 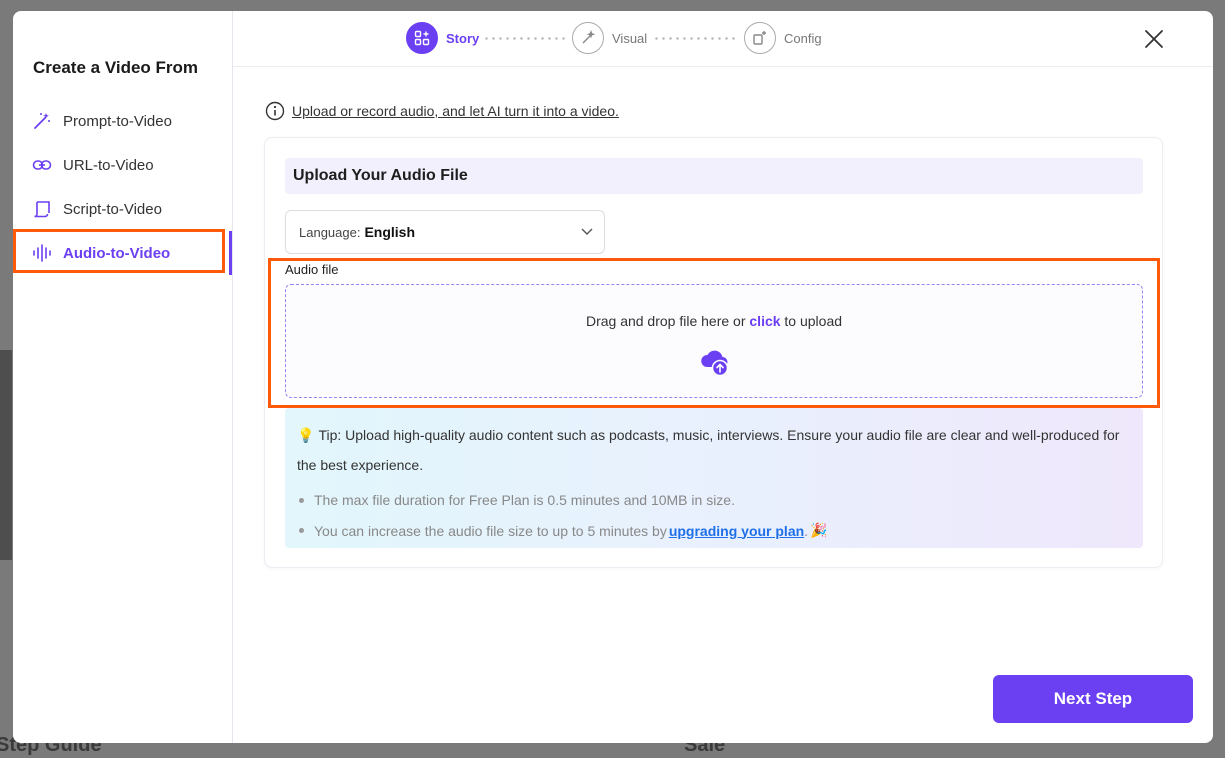 What do you see at coordinates (587, 231) in the screenshot?
I see `chevron-down-icon` at bounding box center [587, 231].